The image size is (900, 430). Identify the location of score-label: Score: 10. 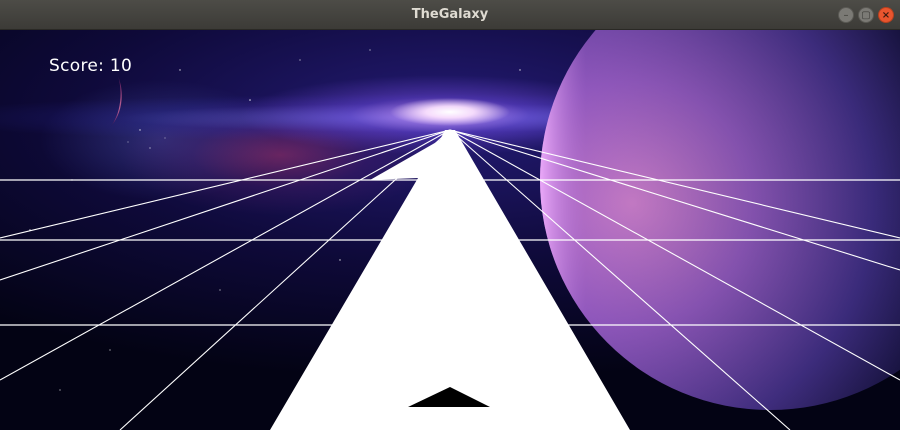
(91, 66).